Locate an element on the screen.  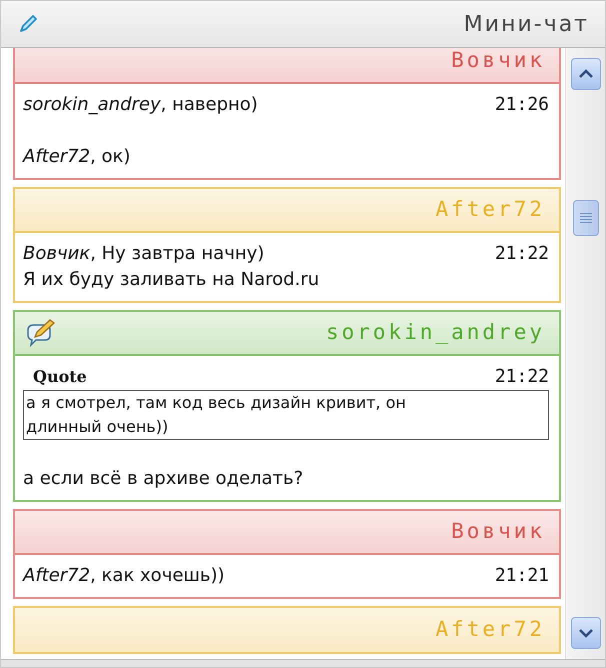
quote-label: Quote is located at coordinates (60, 377).